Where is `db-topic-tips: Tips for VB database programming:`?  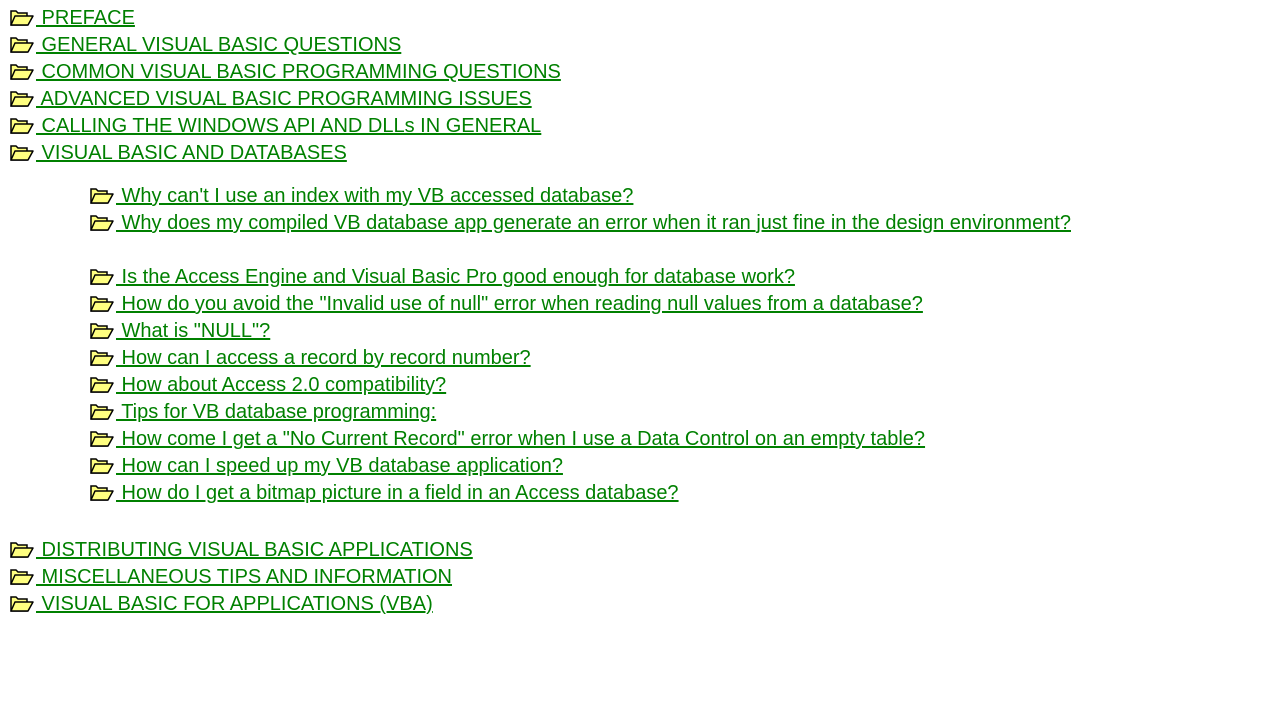
db-topic-tips: Tips for VB database programming: is located at coordinates (675, 412).